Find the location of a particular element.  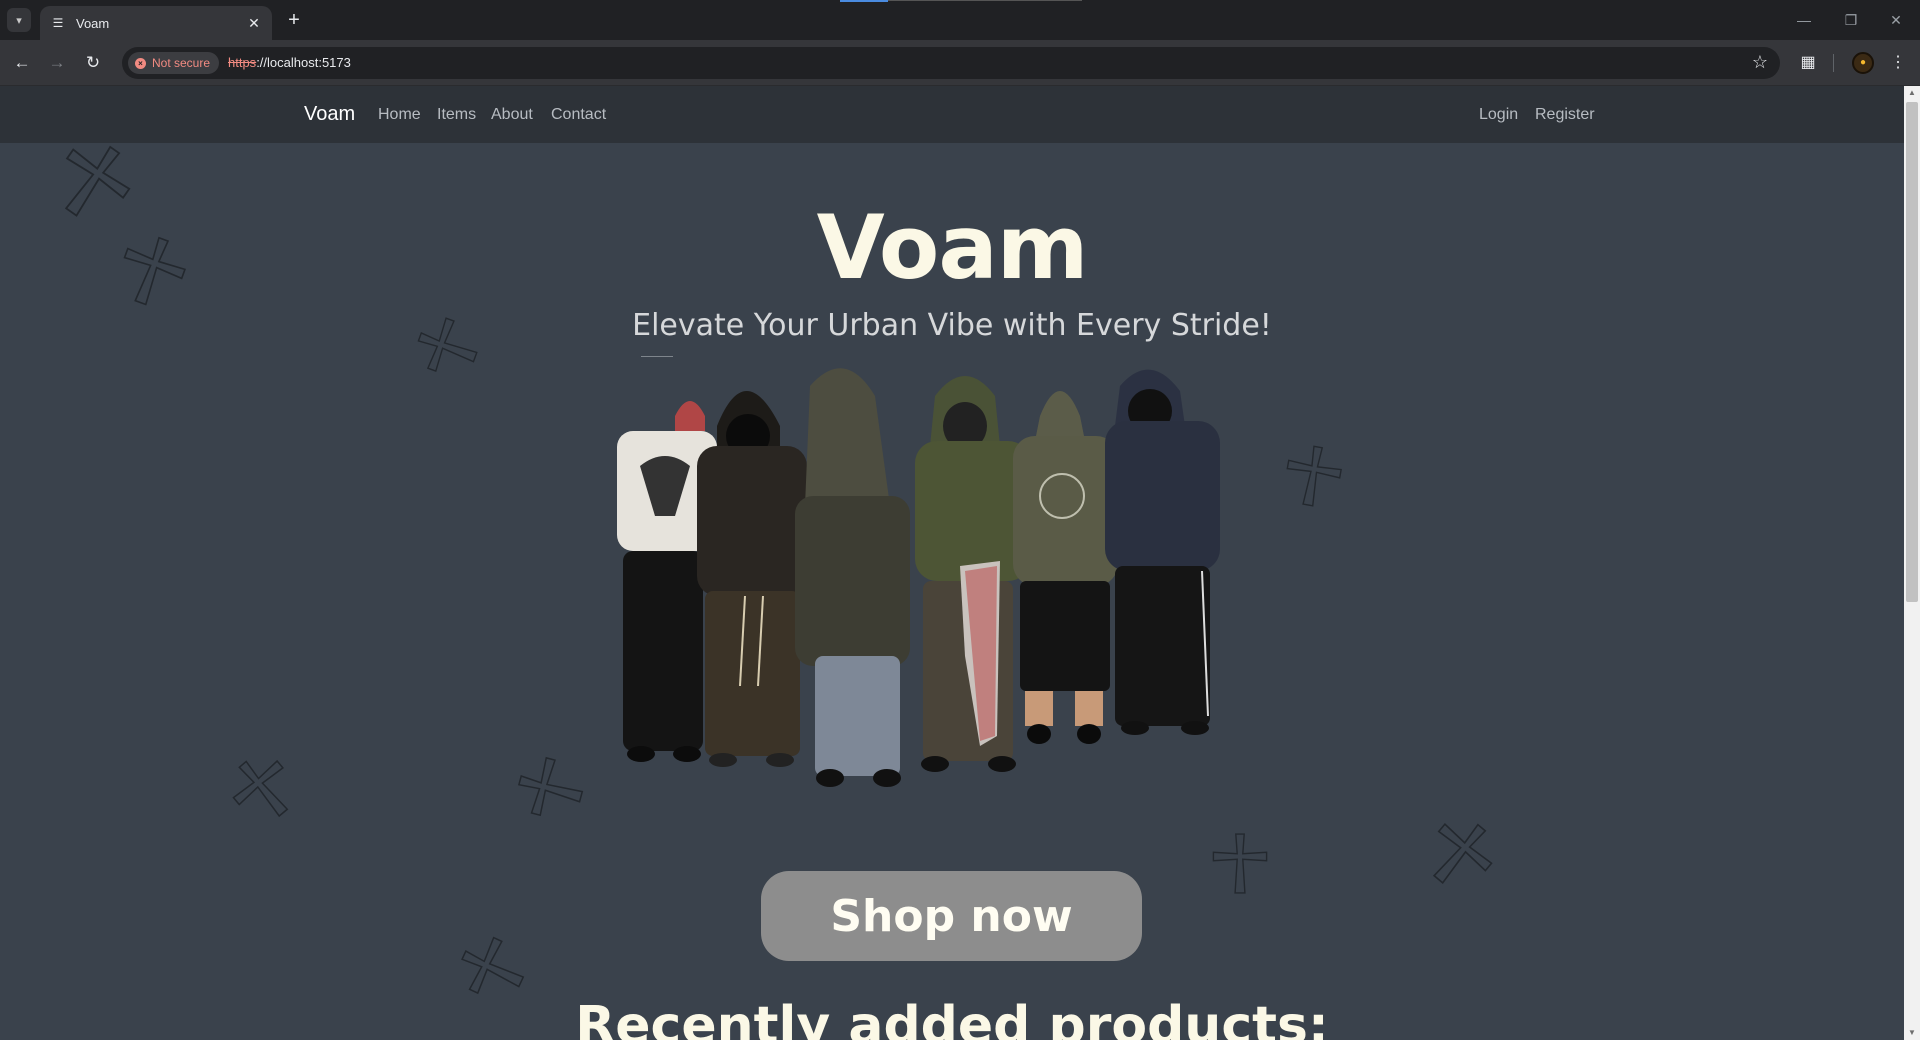

security-label: Not secure is located at coordinates (181, 63).